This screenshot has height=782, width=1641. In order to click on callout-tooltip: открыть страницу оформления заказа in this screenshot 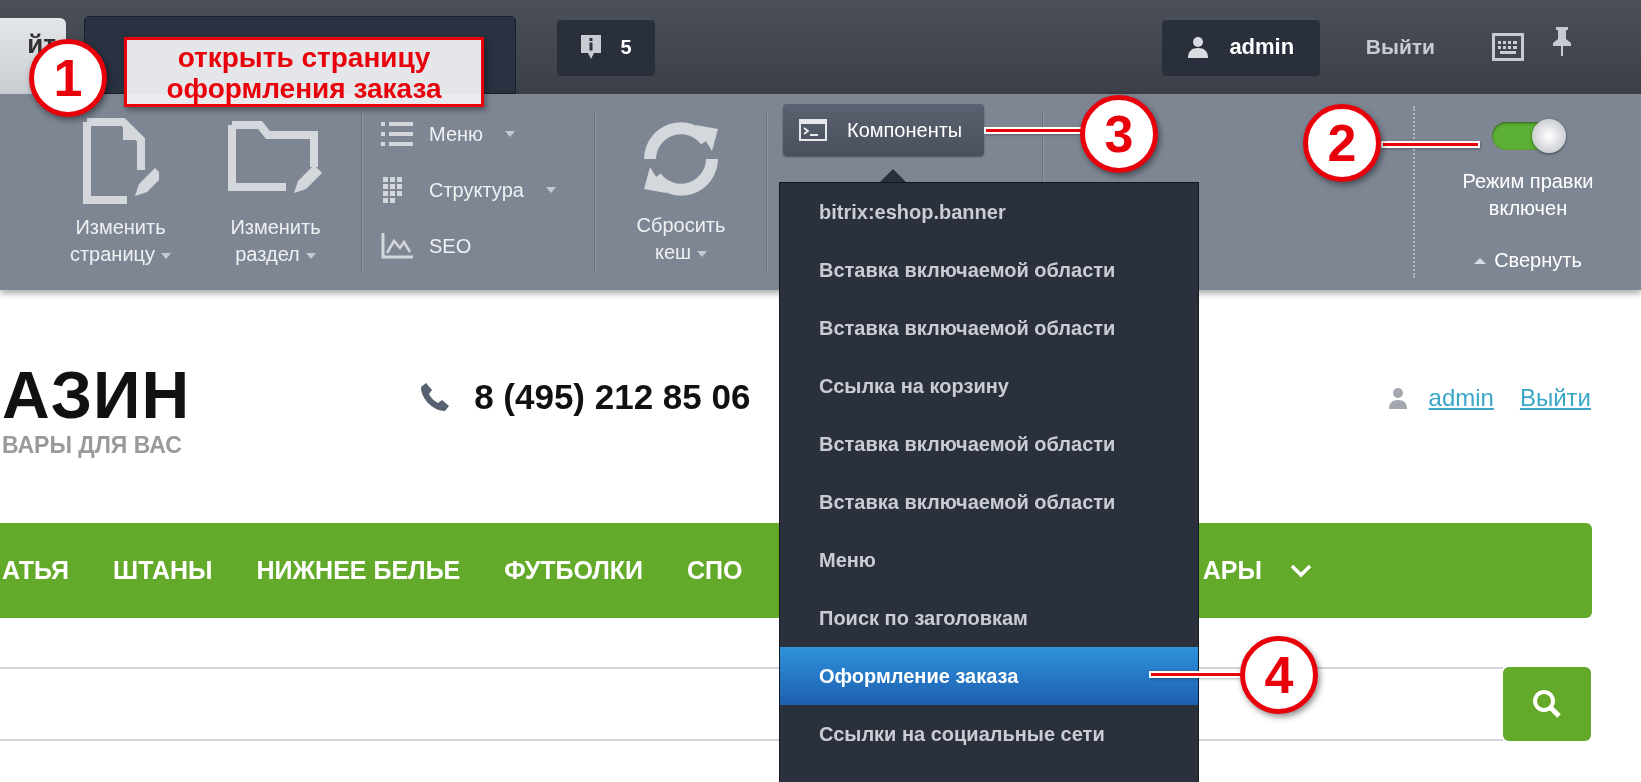, I will do `click(304, 72)`.